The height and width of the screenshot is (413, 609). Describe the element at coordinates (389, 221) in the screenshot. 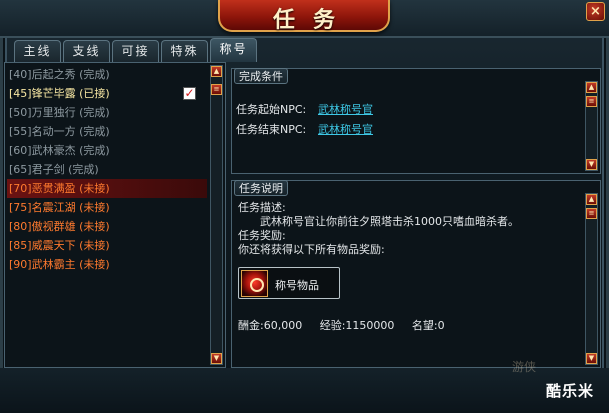

I see `desc-text: 武林称号官让你前往夕照塔击杀1000只嗜血暗杀者。` at that location.